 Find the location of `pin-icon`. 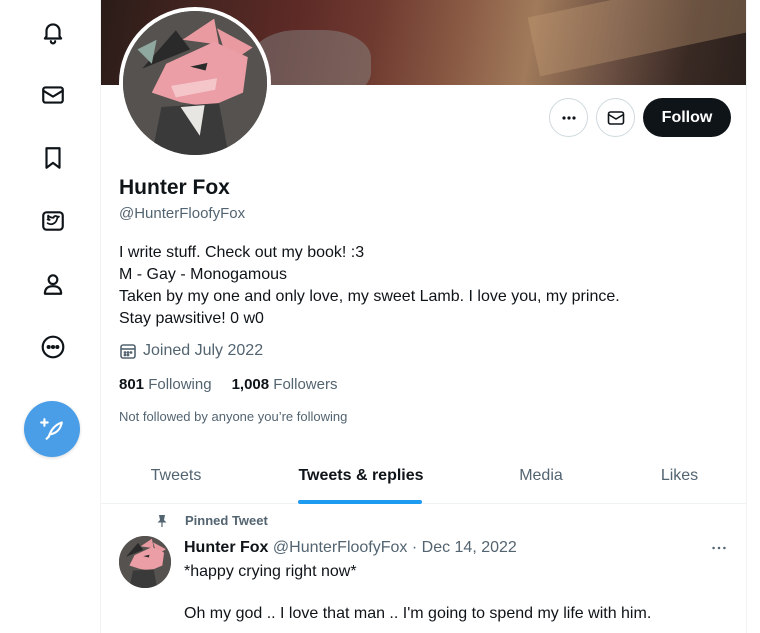

pin-icon is located at coordinates (162, 520).